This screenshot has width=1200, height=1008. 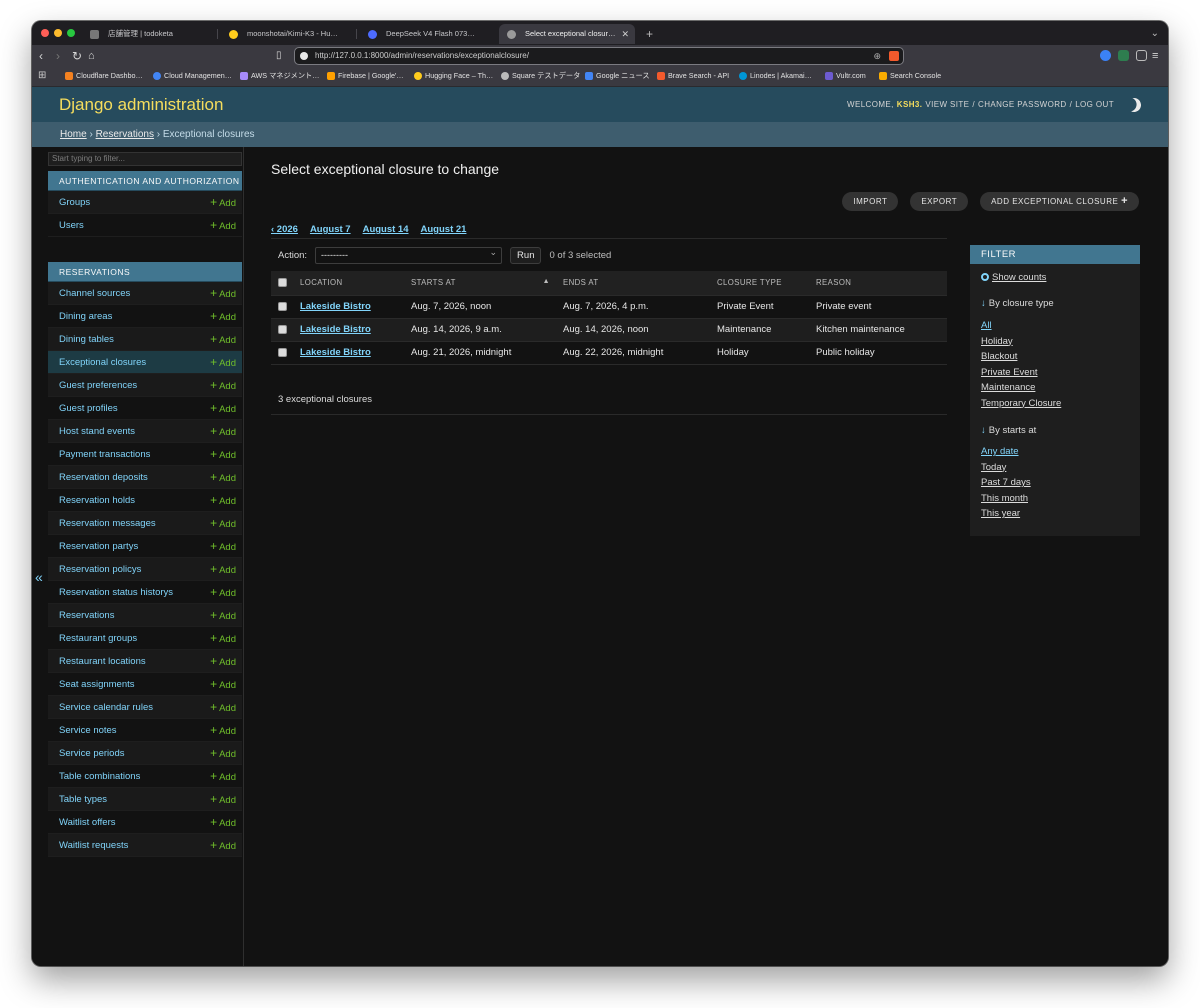 I want to click on column-header-reason: Reason, so click(x=879, y=283).